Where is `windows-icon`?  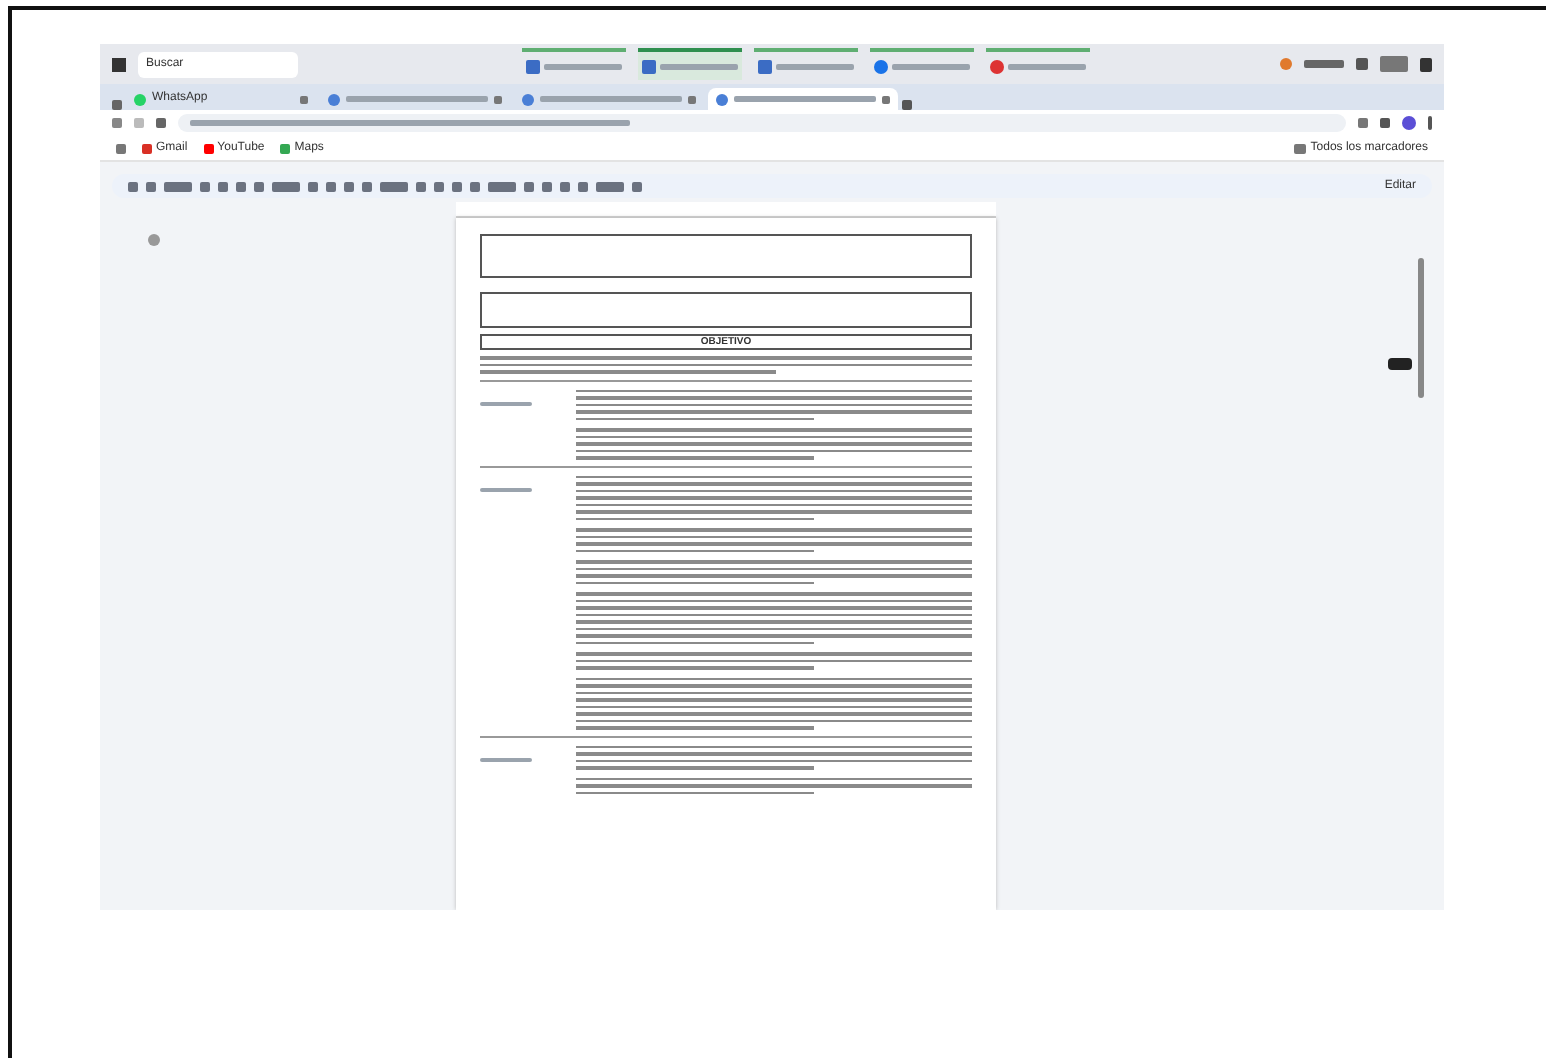
windows-icon is located at coordinates (119, 64).